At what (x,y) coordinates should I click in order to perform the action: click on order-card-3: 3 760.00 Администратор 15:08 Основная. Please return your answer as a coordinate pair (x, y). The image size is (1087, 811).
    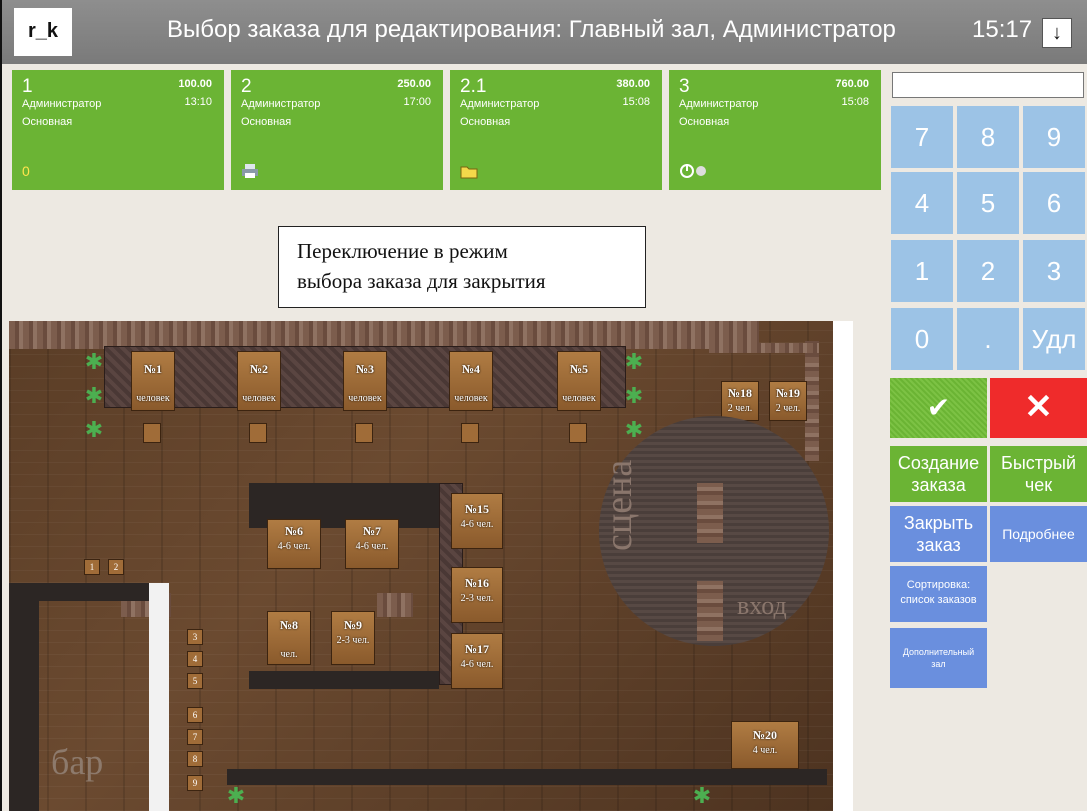
    Looking at the image, I should click on (775, 130).